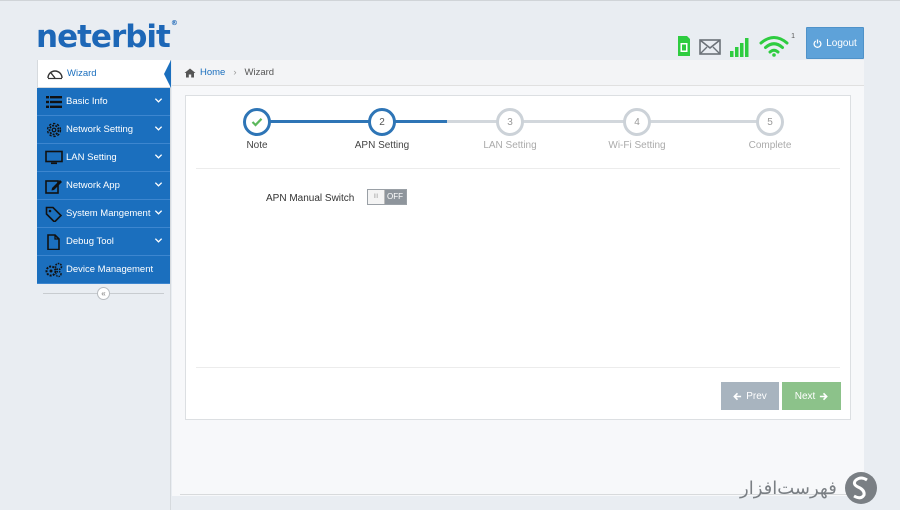 This screenshot has height=510, width=900. I want to click on arrow-right-icon, so click(824, 396).